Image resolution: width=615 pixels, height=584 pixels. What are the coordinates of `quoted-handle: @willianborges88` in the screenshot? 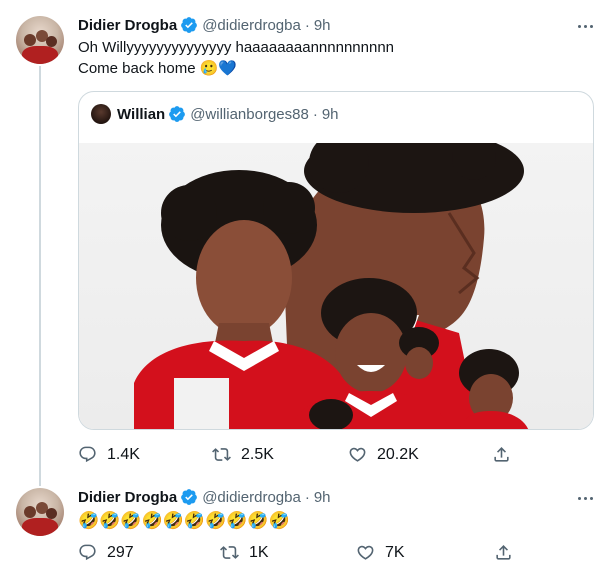 It's located at (249, 114).